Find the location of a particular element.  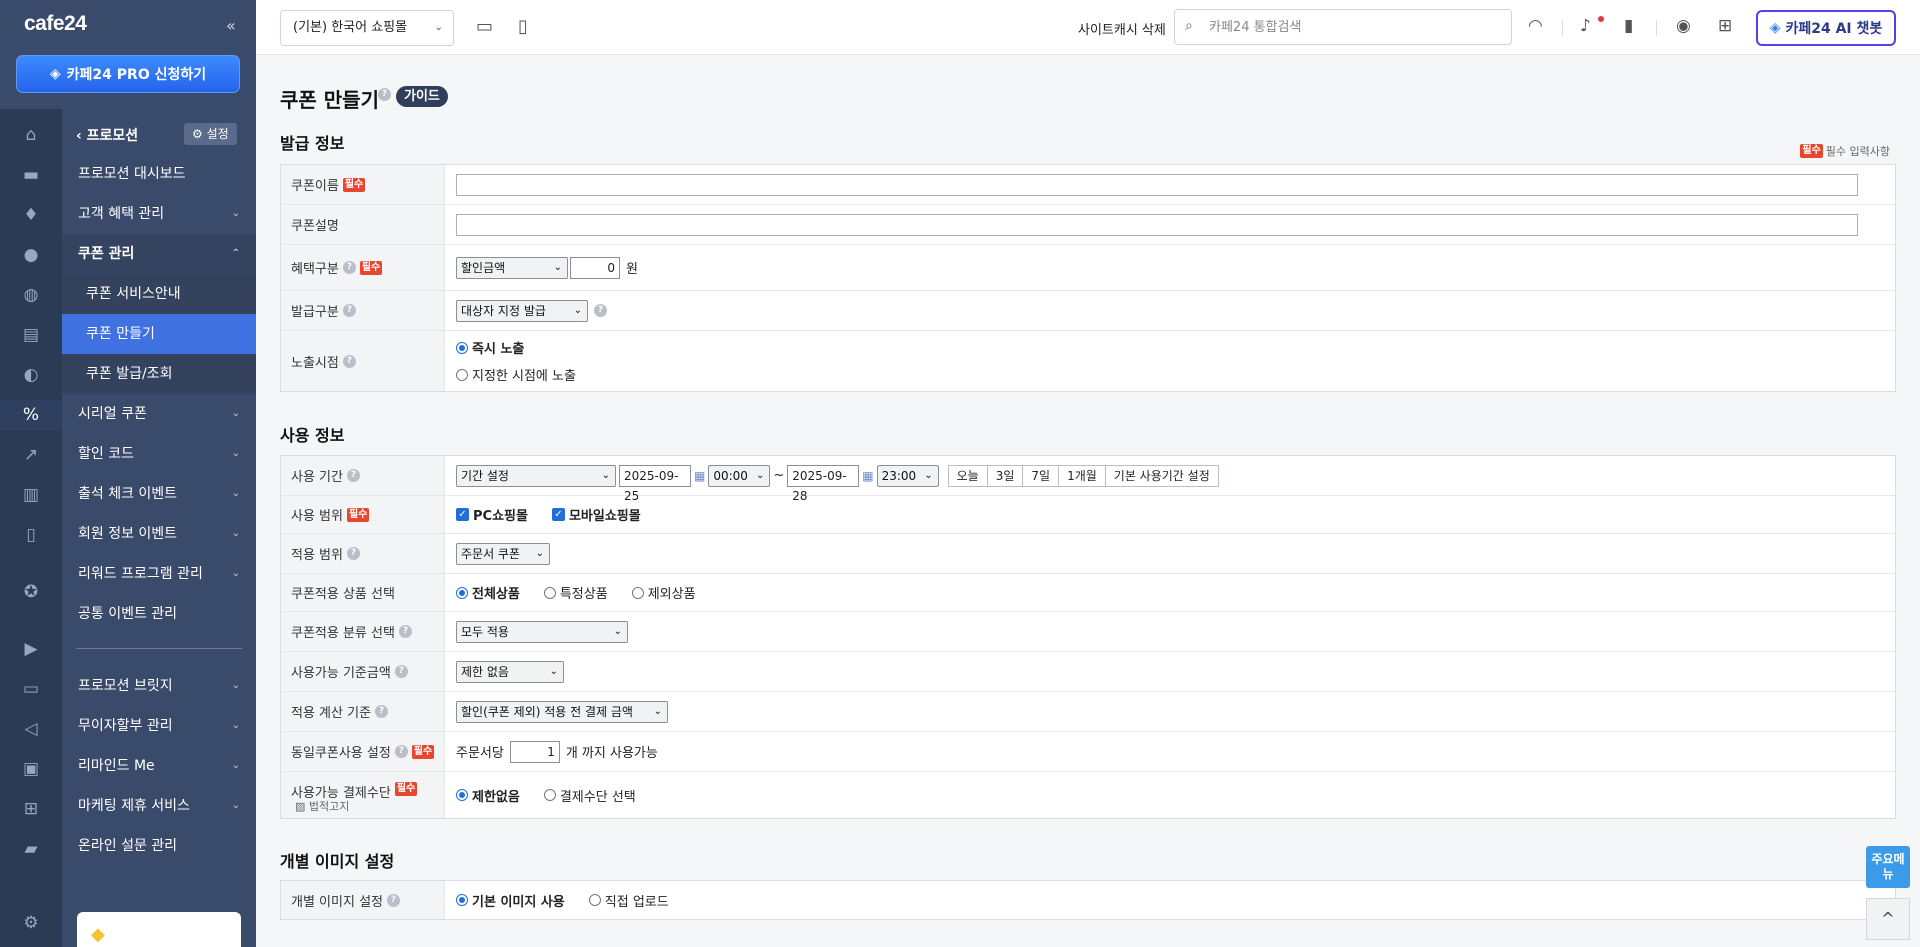

sidebar-item-survey: 온라인 설문 관리 is located at coordinates (159, 846).